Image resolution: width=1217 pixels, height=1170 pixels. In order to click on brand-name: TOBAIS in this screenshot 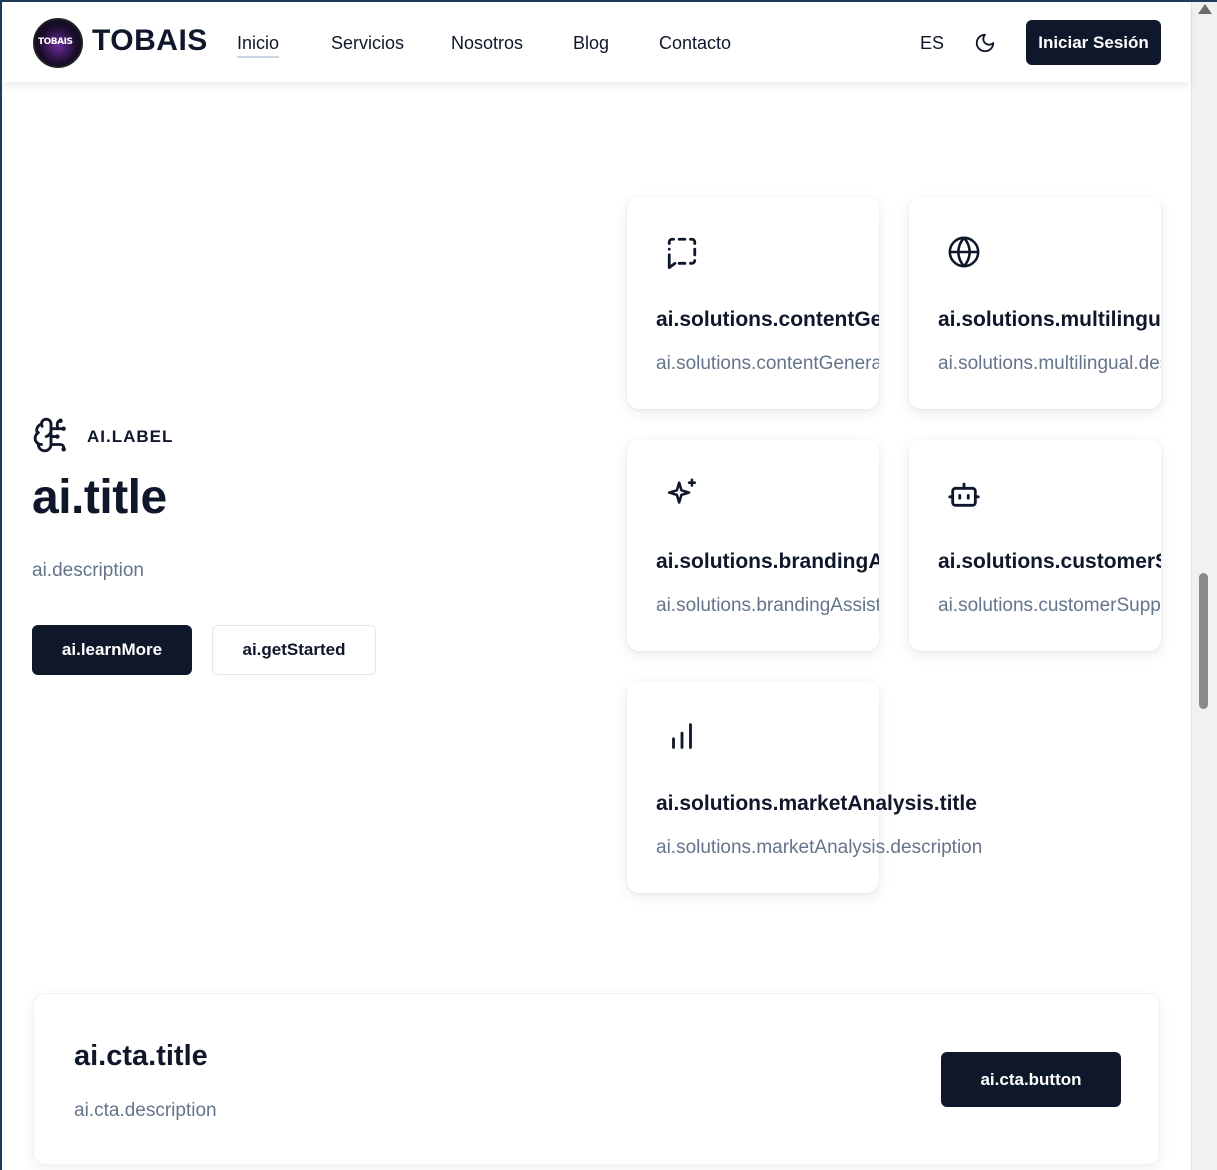, I will do `click(150, 41)`.